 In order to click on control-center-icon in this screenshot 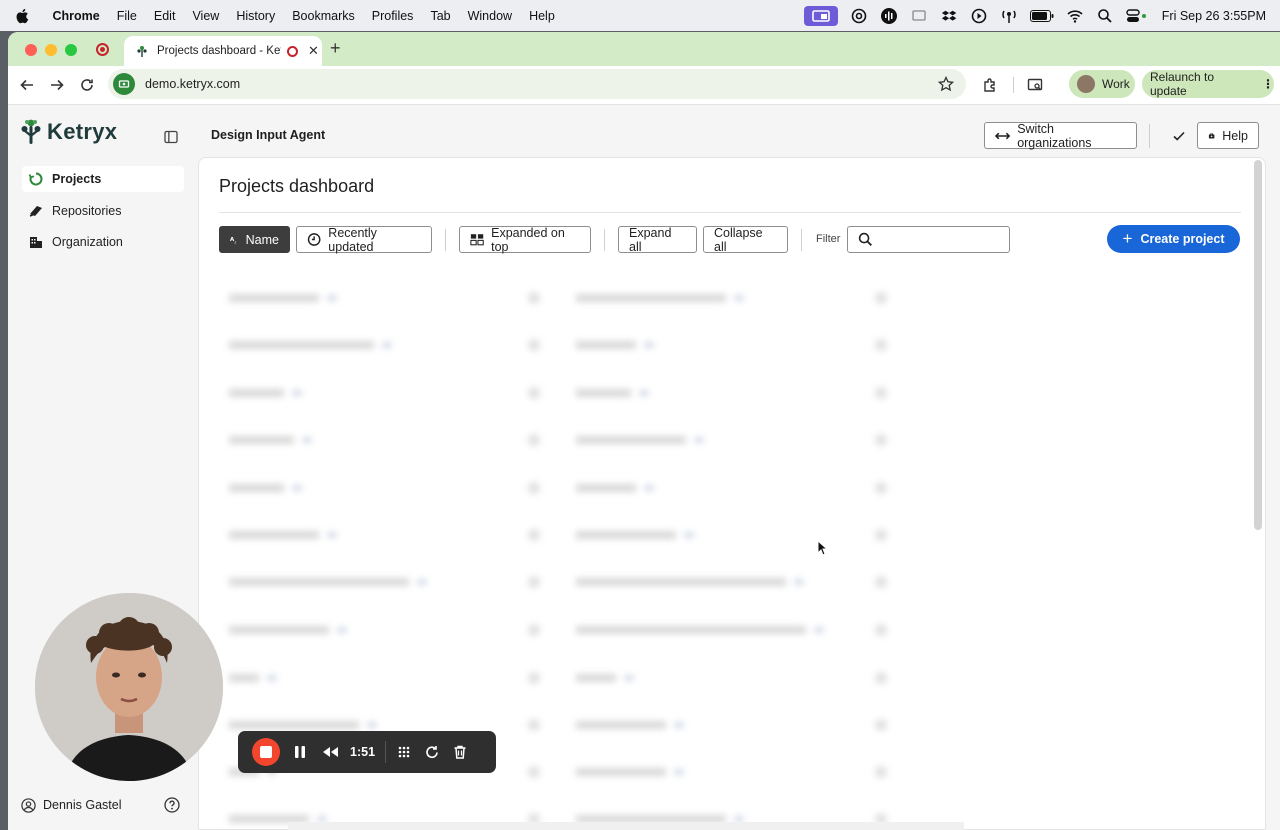, I will do `click(1137, 16)`.